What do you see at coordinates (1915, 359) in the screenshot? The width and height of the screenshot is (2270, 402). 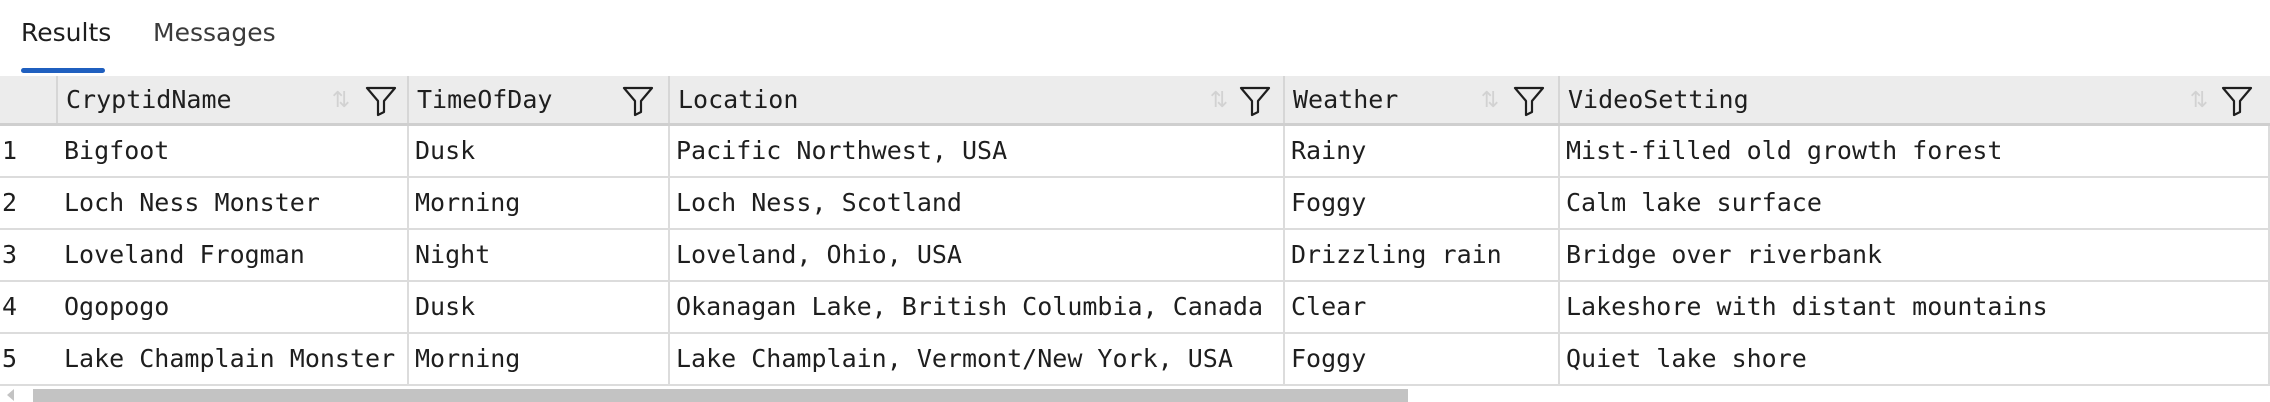 I see `cell-videosetting: Quiet lake shore` at bounding box center [1915, 359].